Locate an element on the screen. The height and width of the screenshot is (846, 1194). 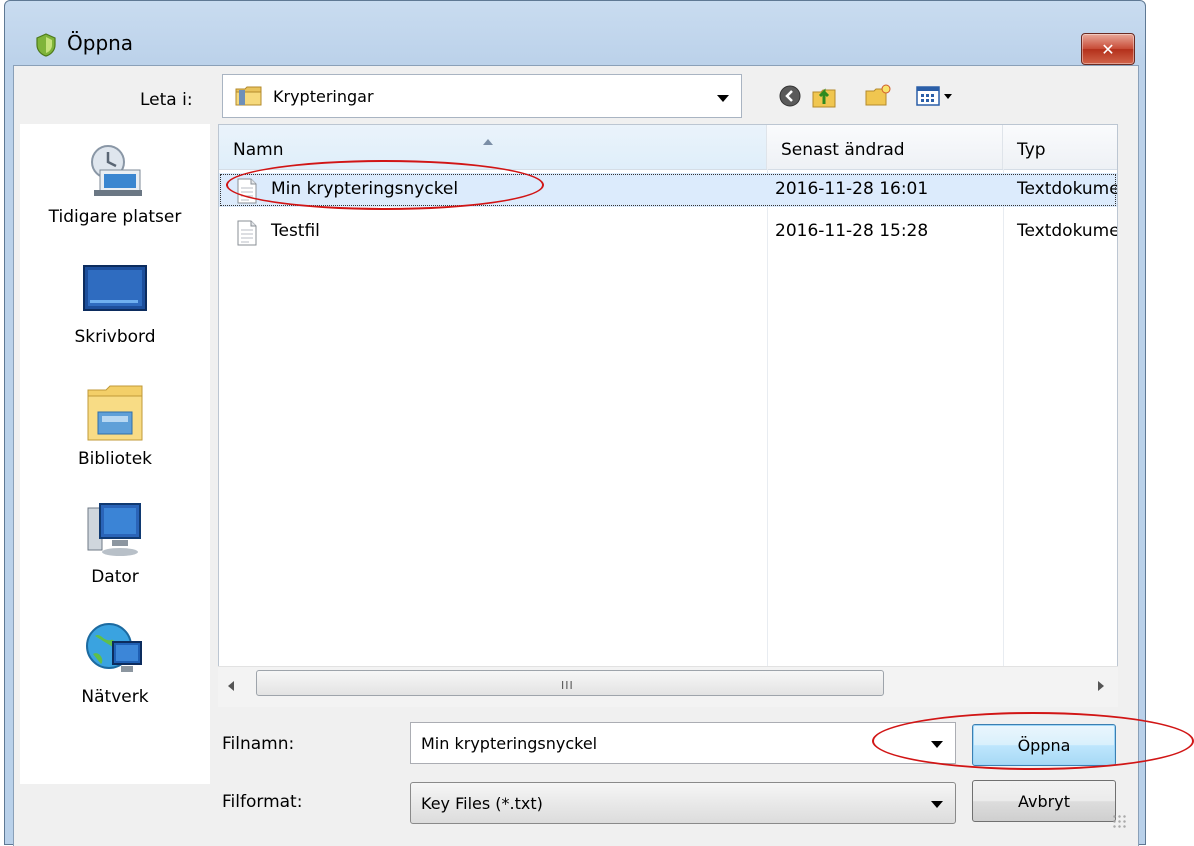
back-button is located at coordinates (790, 96).